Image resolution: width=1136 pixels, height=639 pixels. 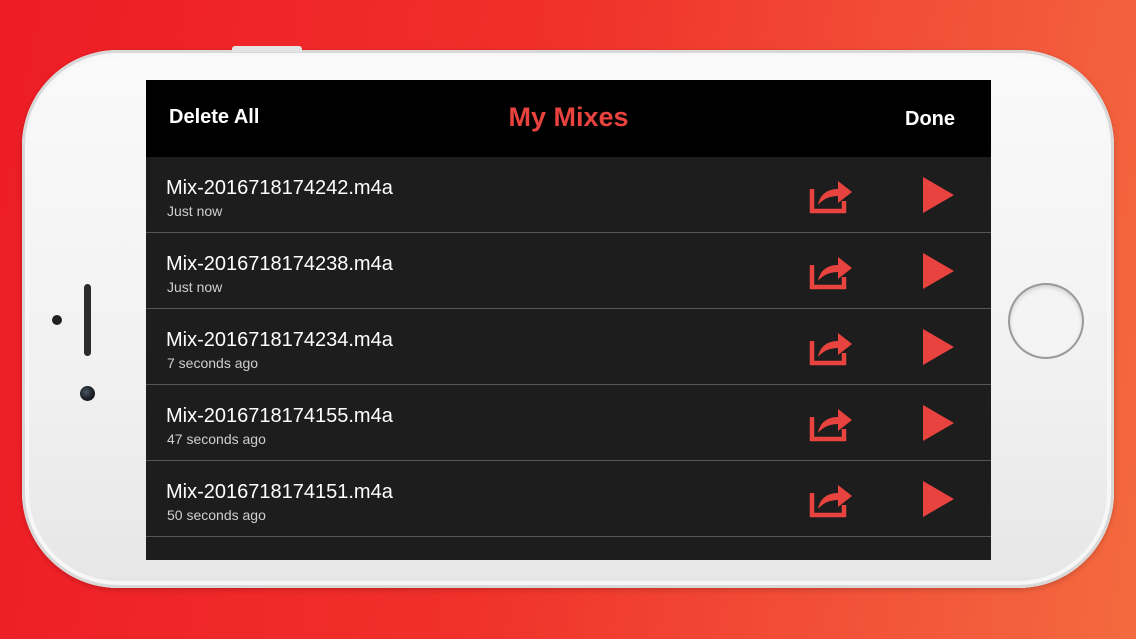 What do you see at coordinates (213, 363) in the screenshot?
I see `mix-timestamp: 7 seconds ago` at bounding box center [213, 363].